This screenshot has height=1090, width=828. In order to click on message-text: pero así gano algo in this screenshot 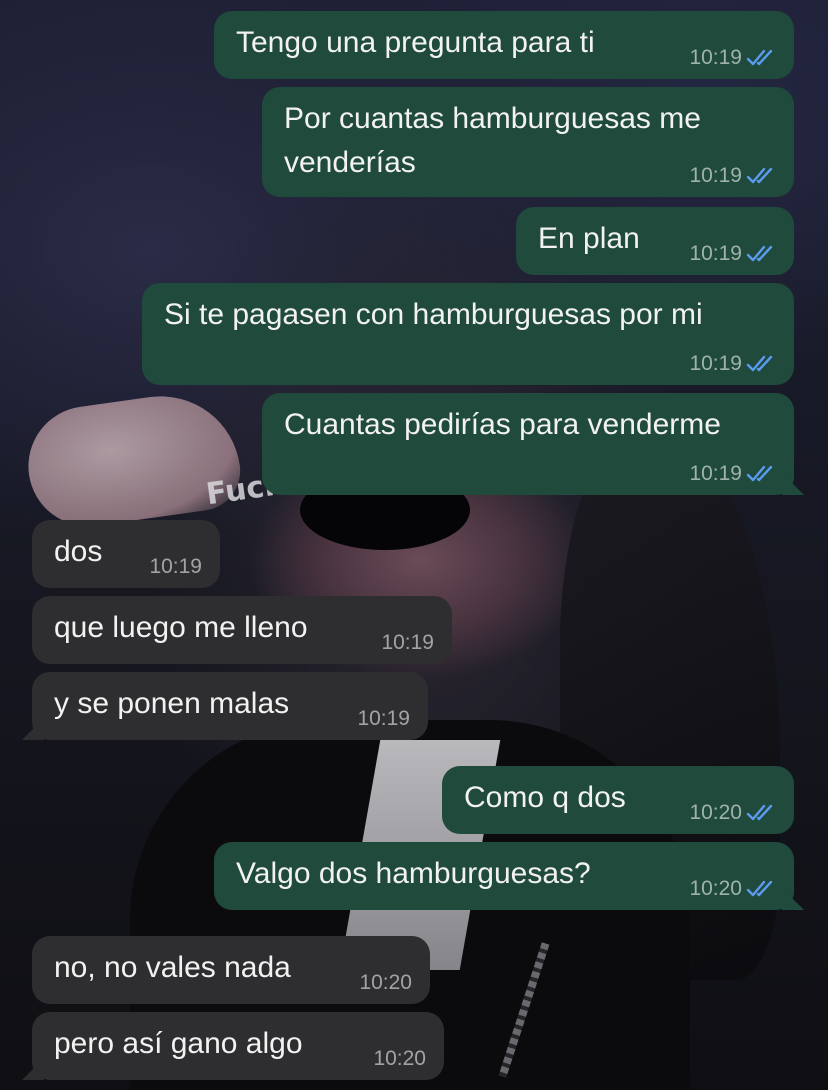, I will do `click(178, 1043)`.